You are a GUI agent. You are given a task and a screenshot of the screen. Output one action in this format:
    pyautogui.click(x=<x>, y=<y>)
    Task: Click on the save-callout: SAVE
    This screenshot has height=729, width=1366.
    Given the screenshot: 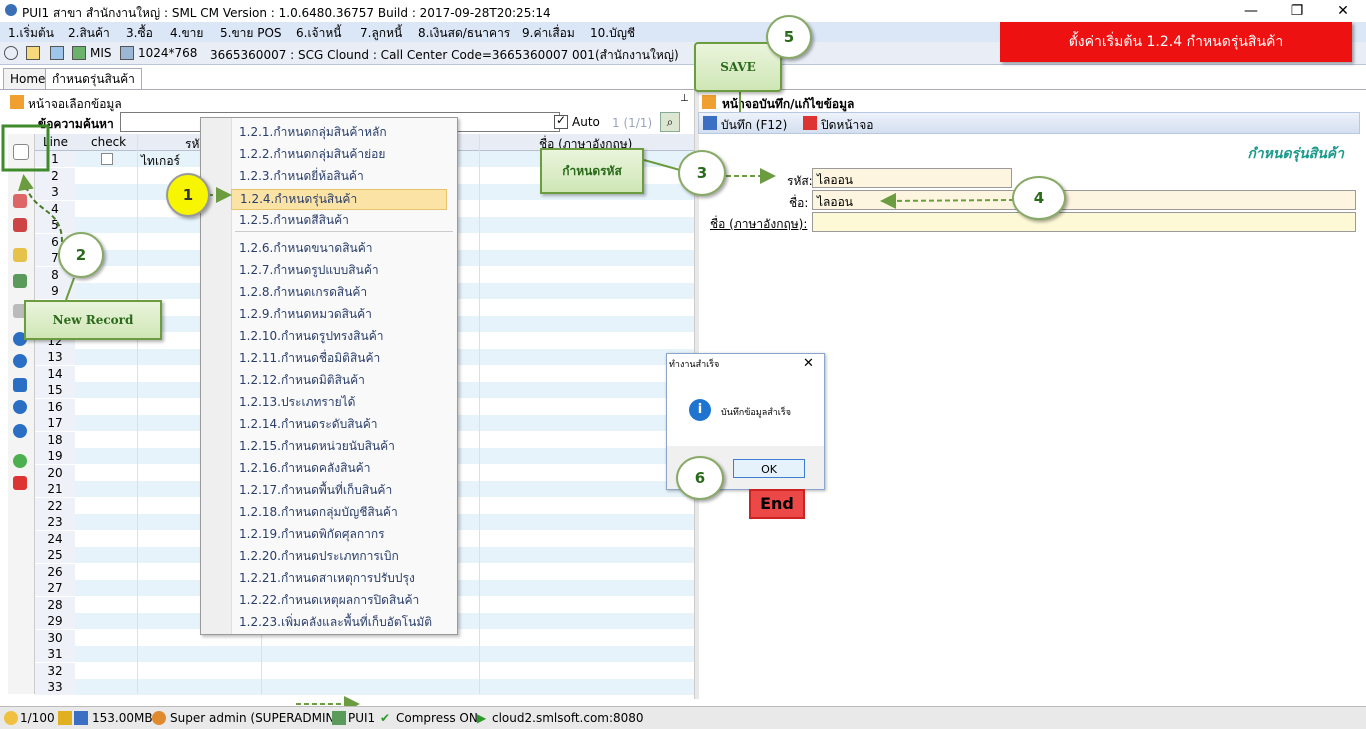 What is the action you would take?
    pyautogui.click(x=738, y=67)
    